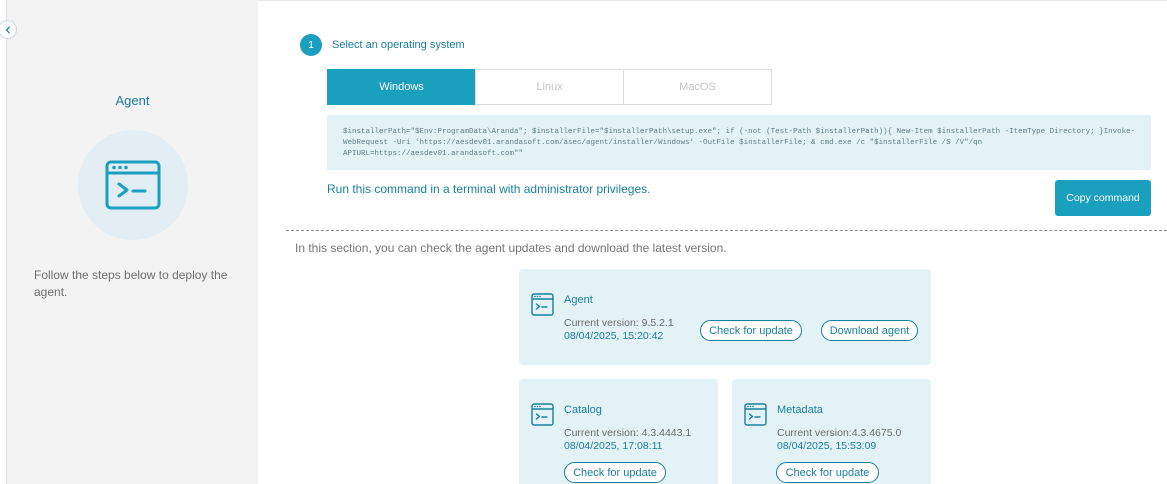 This screenshot has height=484, width=1167. What do you see at coordinates (398, 45) in the screenshot?
I see `step-label: Select an operating system` at bounding box center [398, 45].